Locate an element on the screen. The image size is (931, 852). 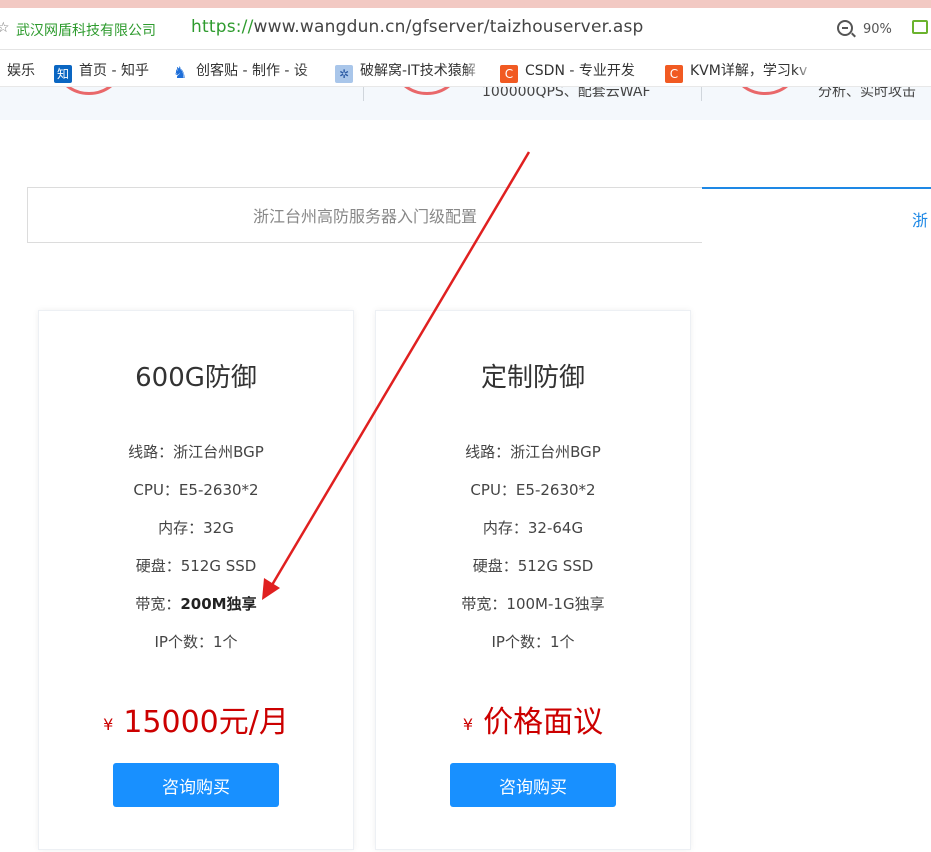
bookmark-entertainment: 娱乐 is located at coordinates (21, 70).